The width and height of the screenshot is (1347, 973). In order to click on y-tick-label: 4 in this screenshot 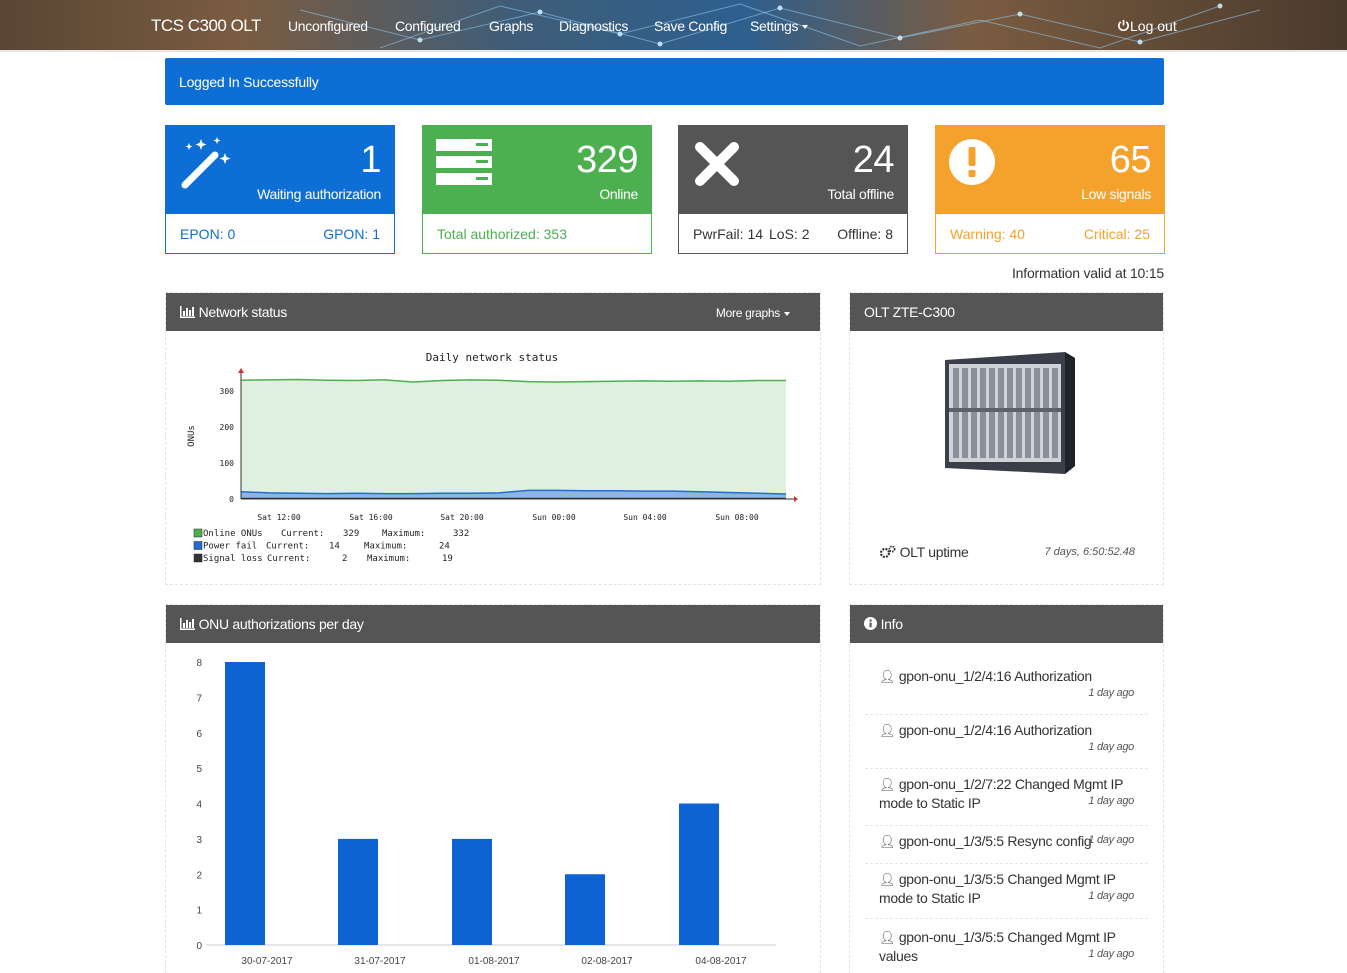, I will do `click(199, 805)`.